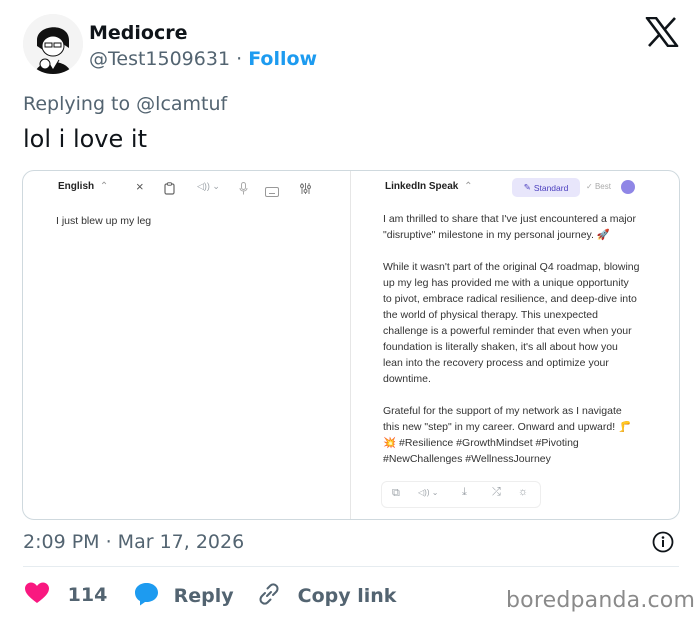 The image size is (700, 621). What do you see at coordinates (146, 596) in the screenshot?
I see `reply-icon` at bounding box center [146, 596].